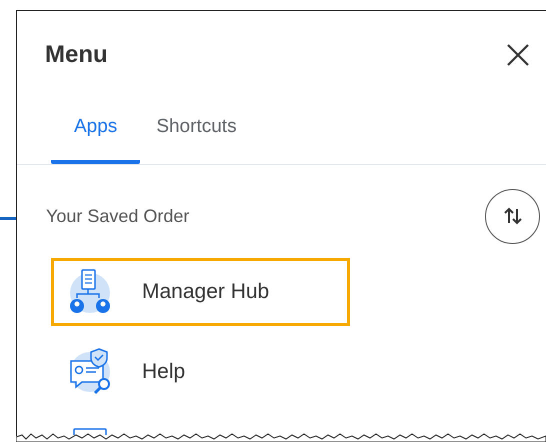 This screenshot has width=546, height=442. I want to click on app-item: Help, so click(200, 372).